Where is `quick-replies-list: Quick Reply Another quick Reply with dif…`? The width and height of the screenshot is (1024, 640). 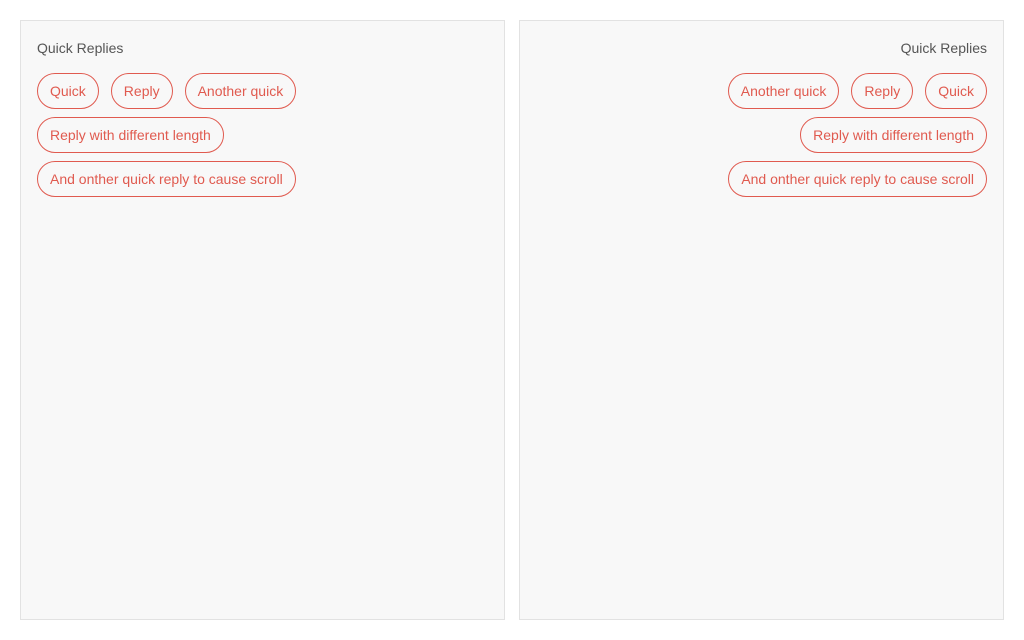
quick-replies-list: Quick Reply Another quick Reply with dif… is located at coordinates (262, 135).